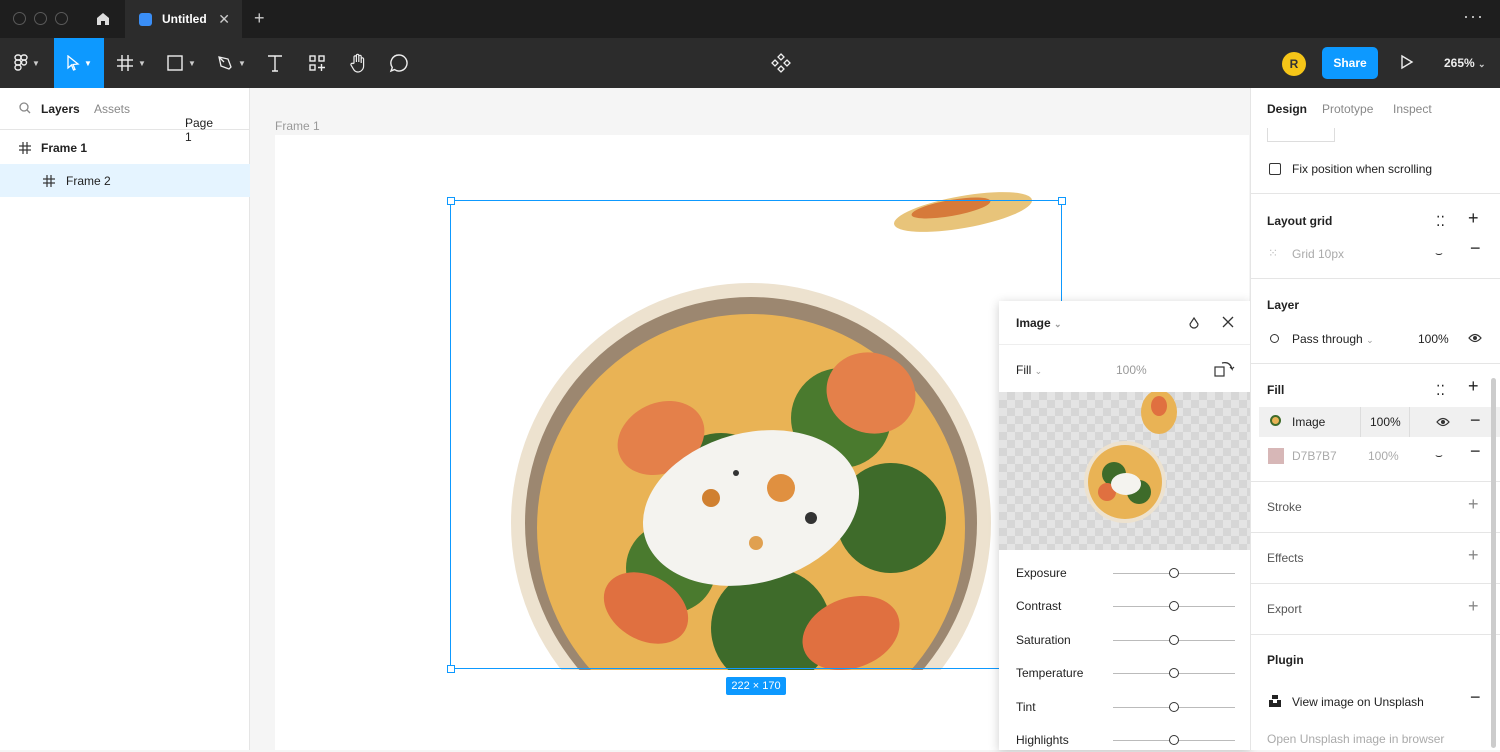 The width and height of the screenshot is (1500, 752). I want to click on resize-handle-top-right, so click(1062, 201).